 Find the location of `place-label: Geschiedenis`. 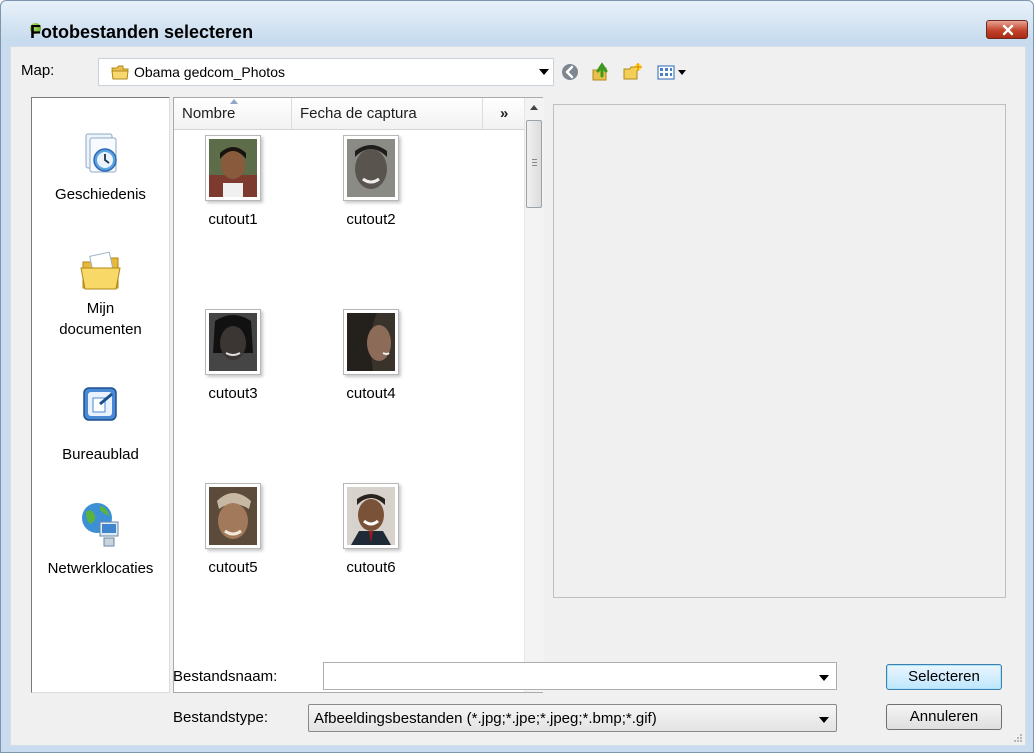

place-label: Geschiedenis is located at coordinates (100, 194).